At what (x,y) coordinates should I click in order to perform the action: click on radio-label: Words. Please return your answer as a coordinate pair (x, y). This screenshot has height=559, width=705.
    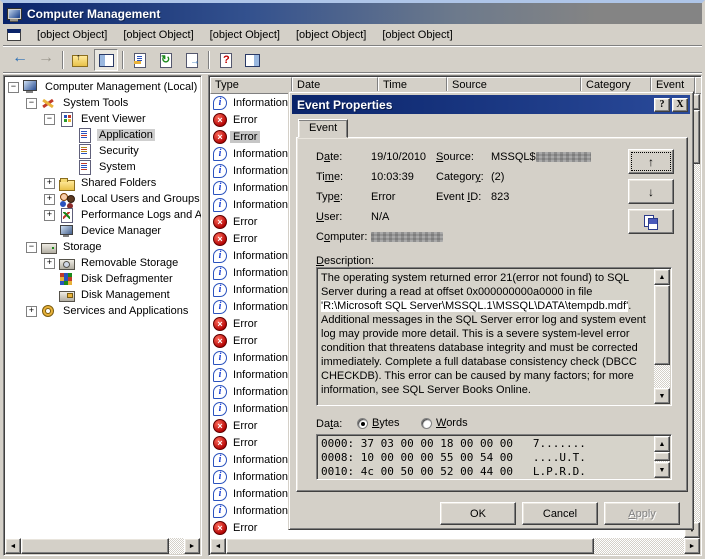
    Looking at the image, I should click on (452, 423).